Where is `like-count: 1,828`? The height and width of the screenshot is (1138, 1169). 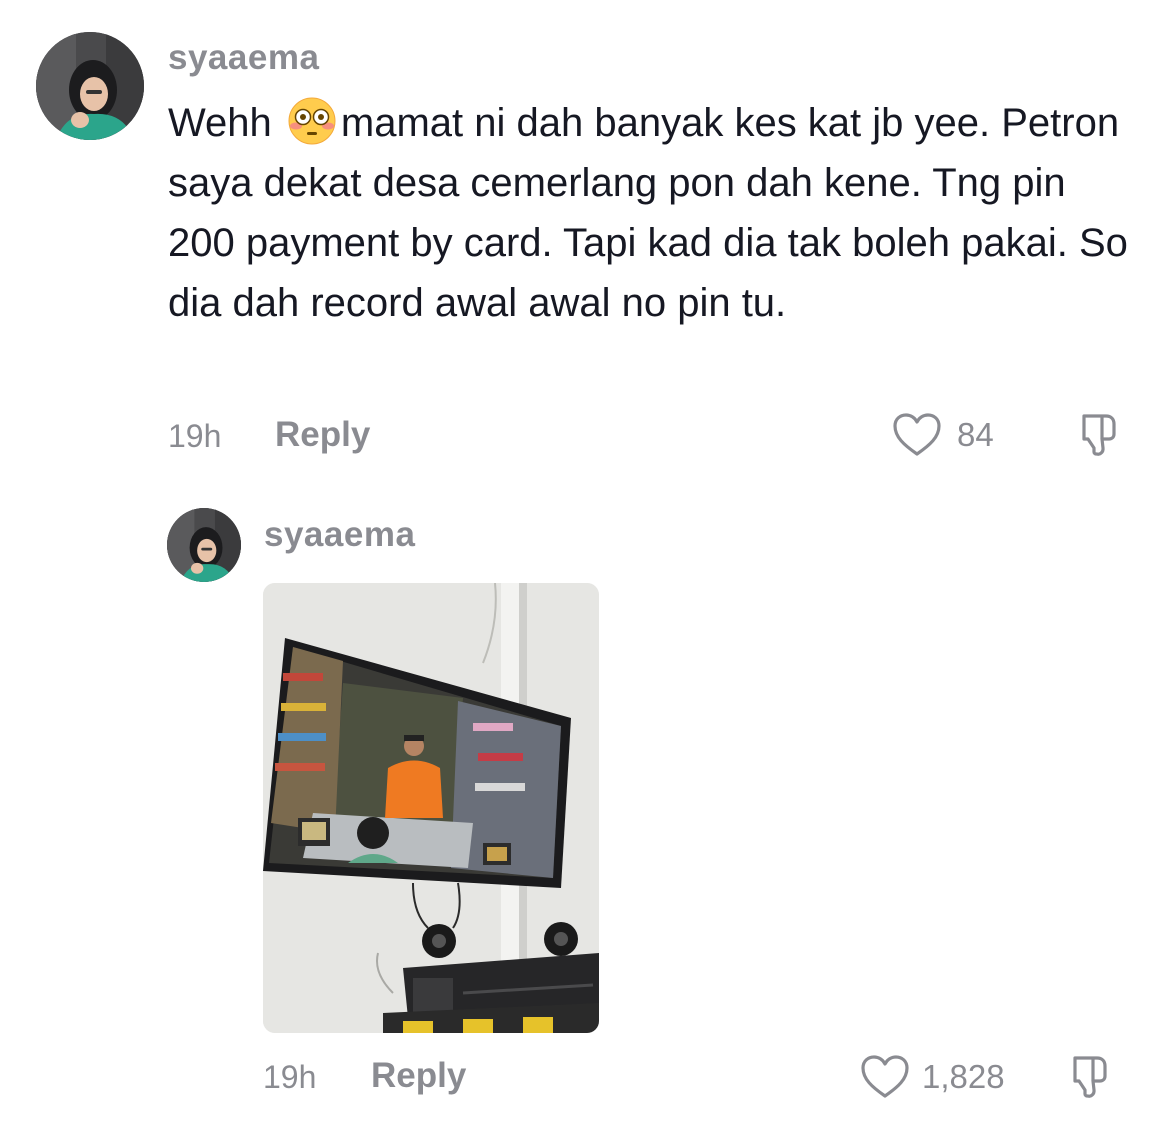 like-count: 1,828 is located at coordinates (963, 1076).